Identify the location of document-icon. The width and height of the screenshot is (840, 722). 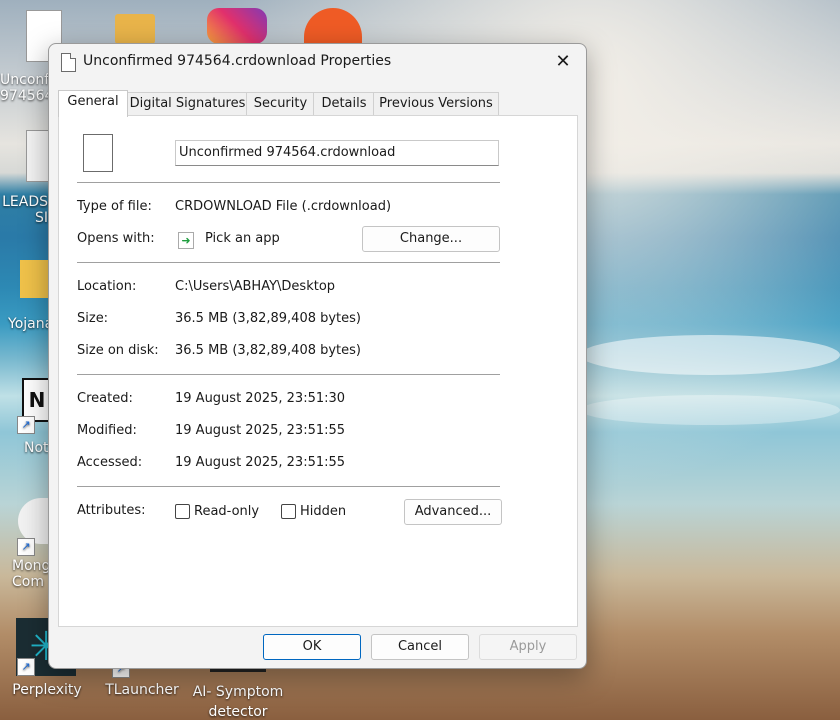
(38, 156).